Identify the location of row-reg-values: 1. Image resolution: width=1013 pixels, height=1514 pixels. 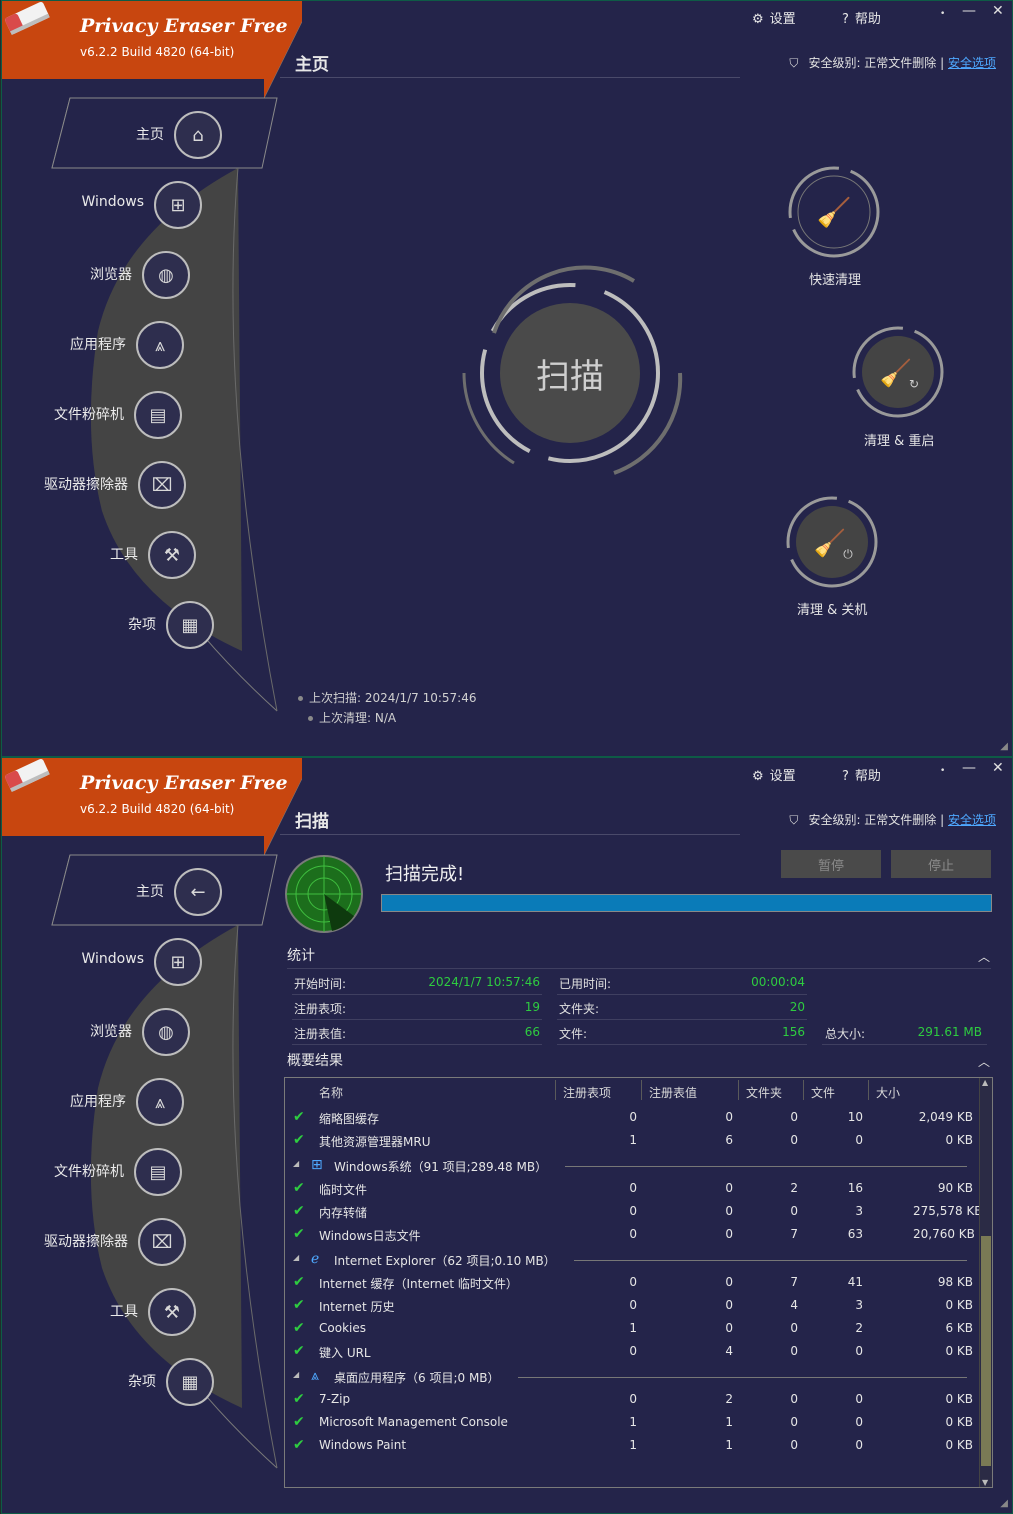
(729, 1445).